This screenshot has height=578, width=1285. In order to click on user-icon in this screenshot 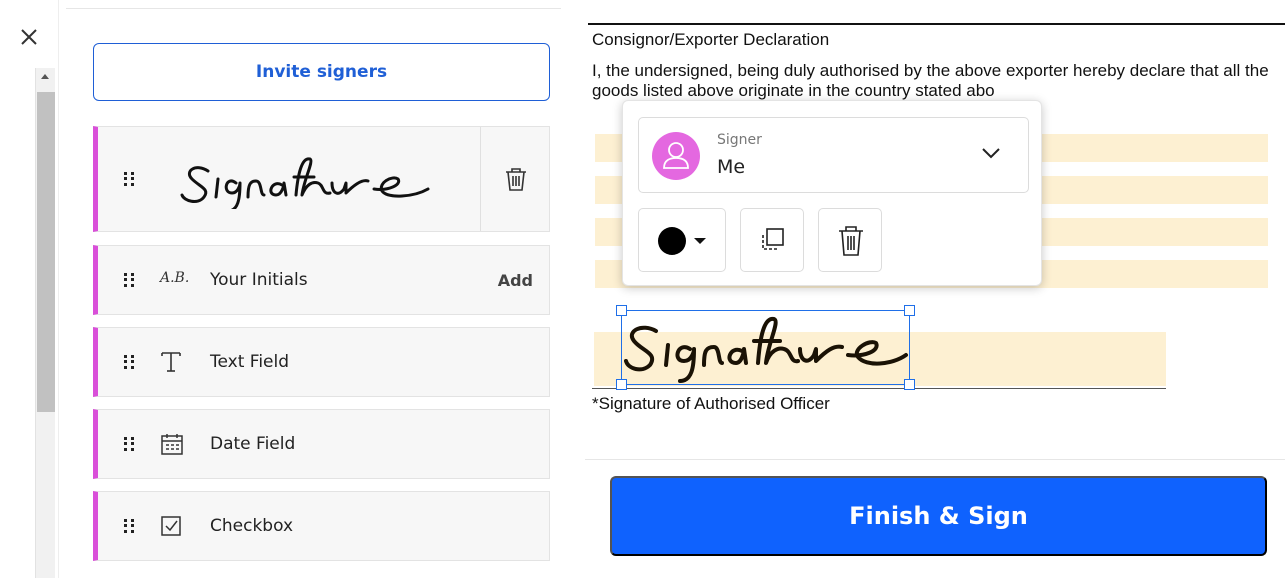, I will do `click(676, 155)`.